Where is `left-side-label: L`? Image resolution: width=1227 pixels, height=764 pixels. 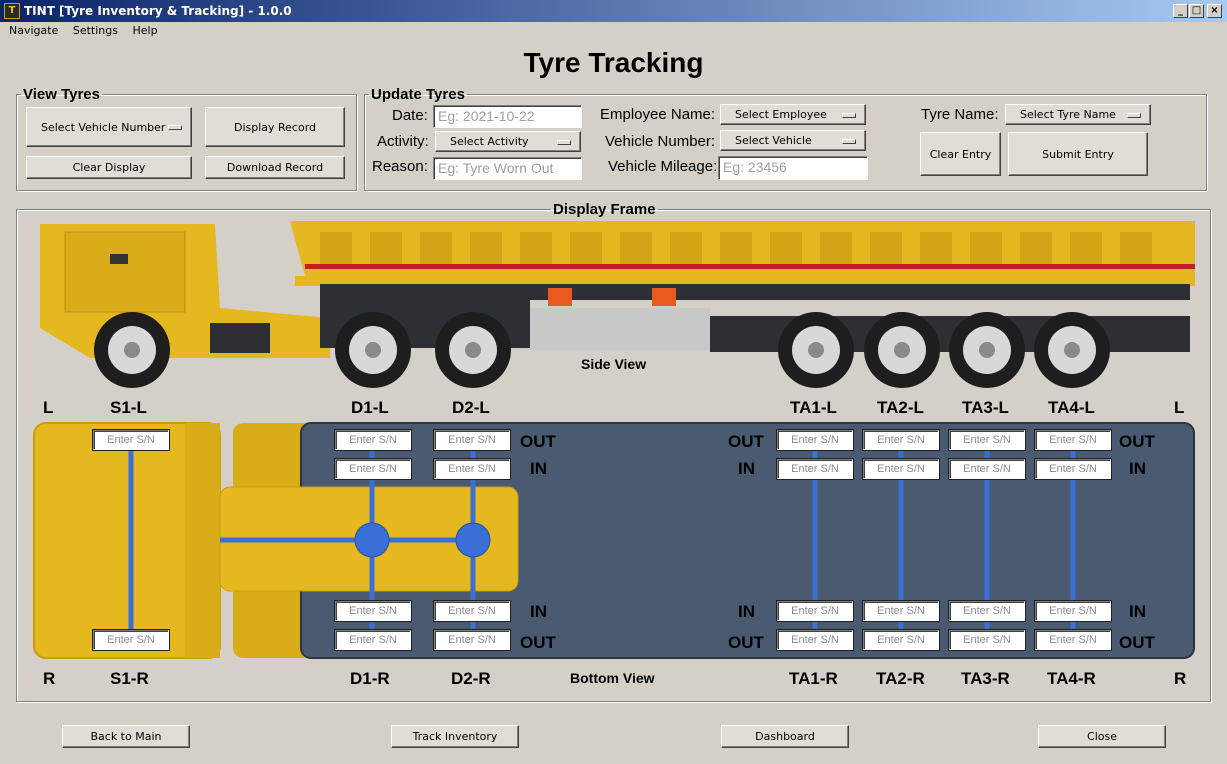 left-side-label: L is located at coordinates (48, 407).